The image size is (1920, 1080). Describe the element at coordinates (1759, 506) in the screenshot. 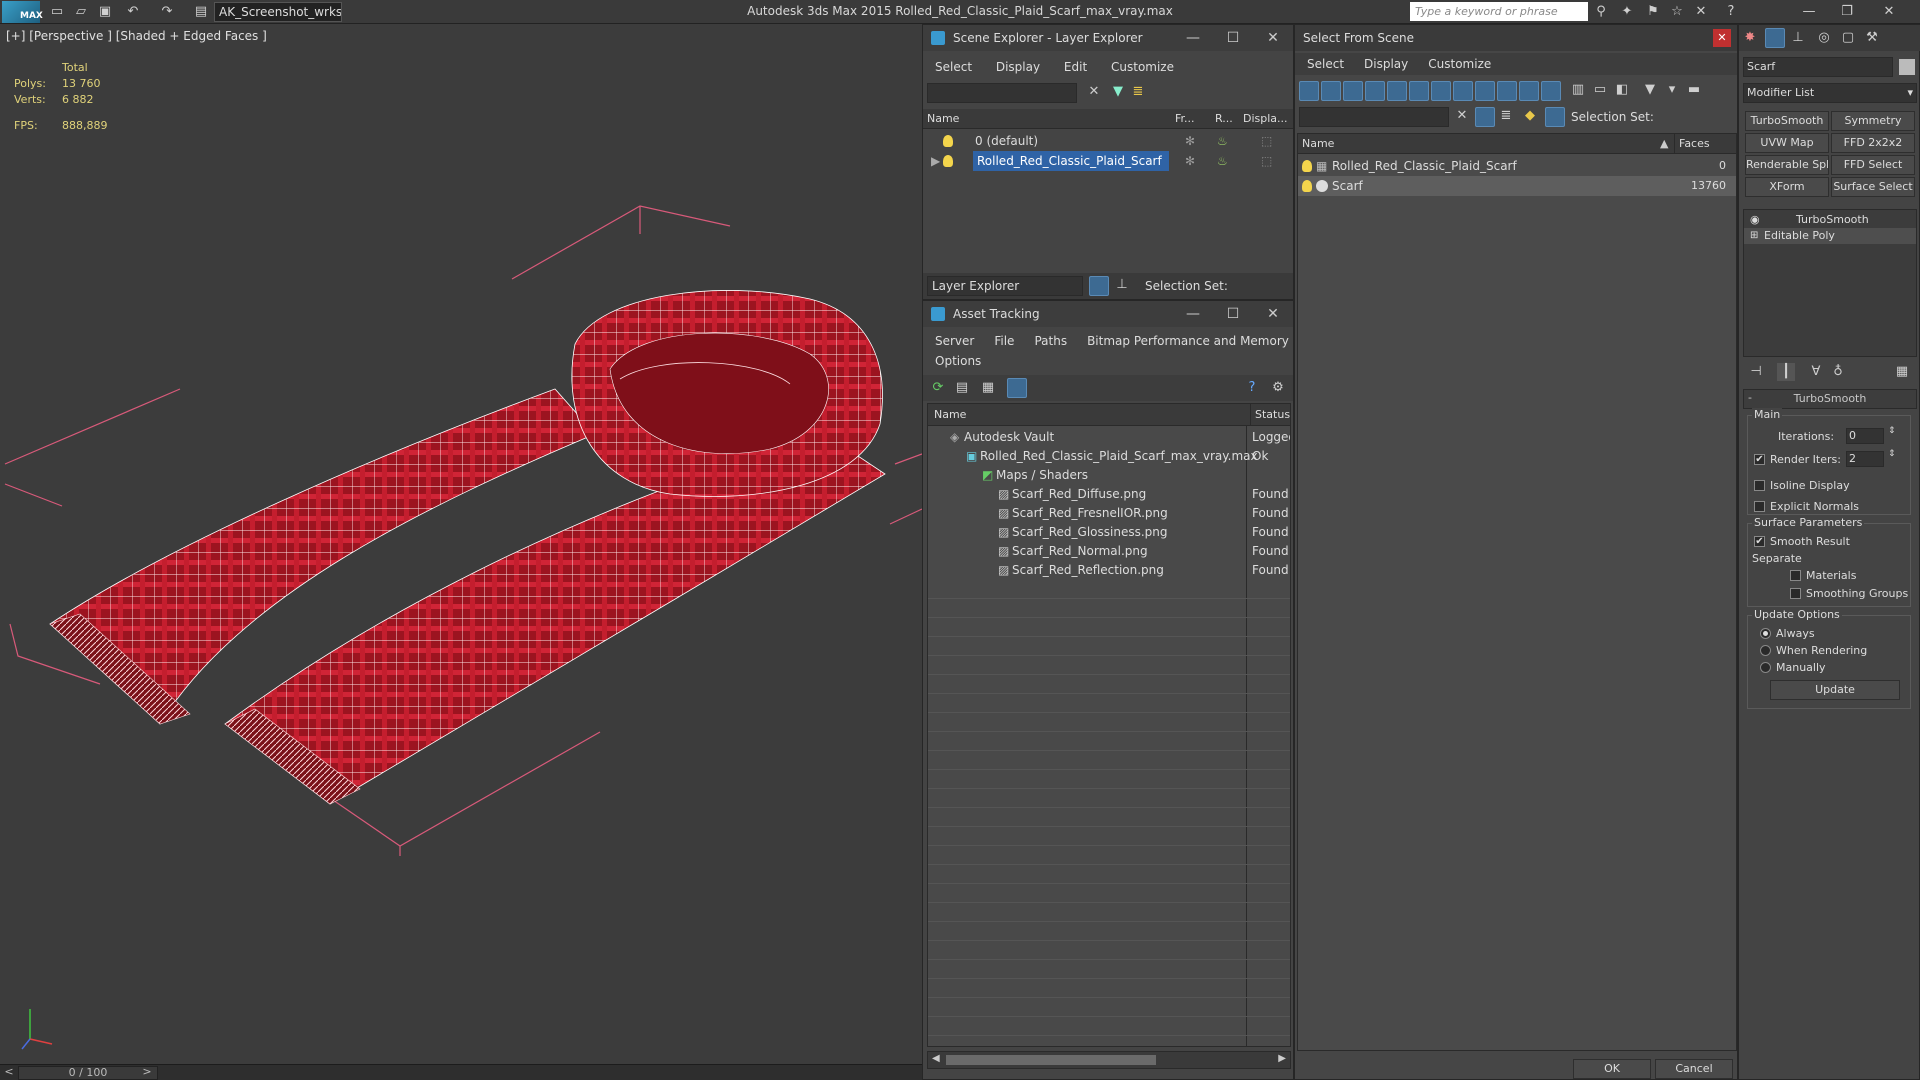

I see `explicit-normals-checkbox` at that location.